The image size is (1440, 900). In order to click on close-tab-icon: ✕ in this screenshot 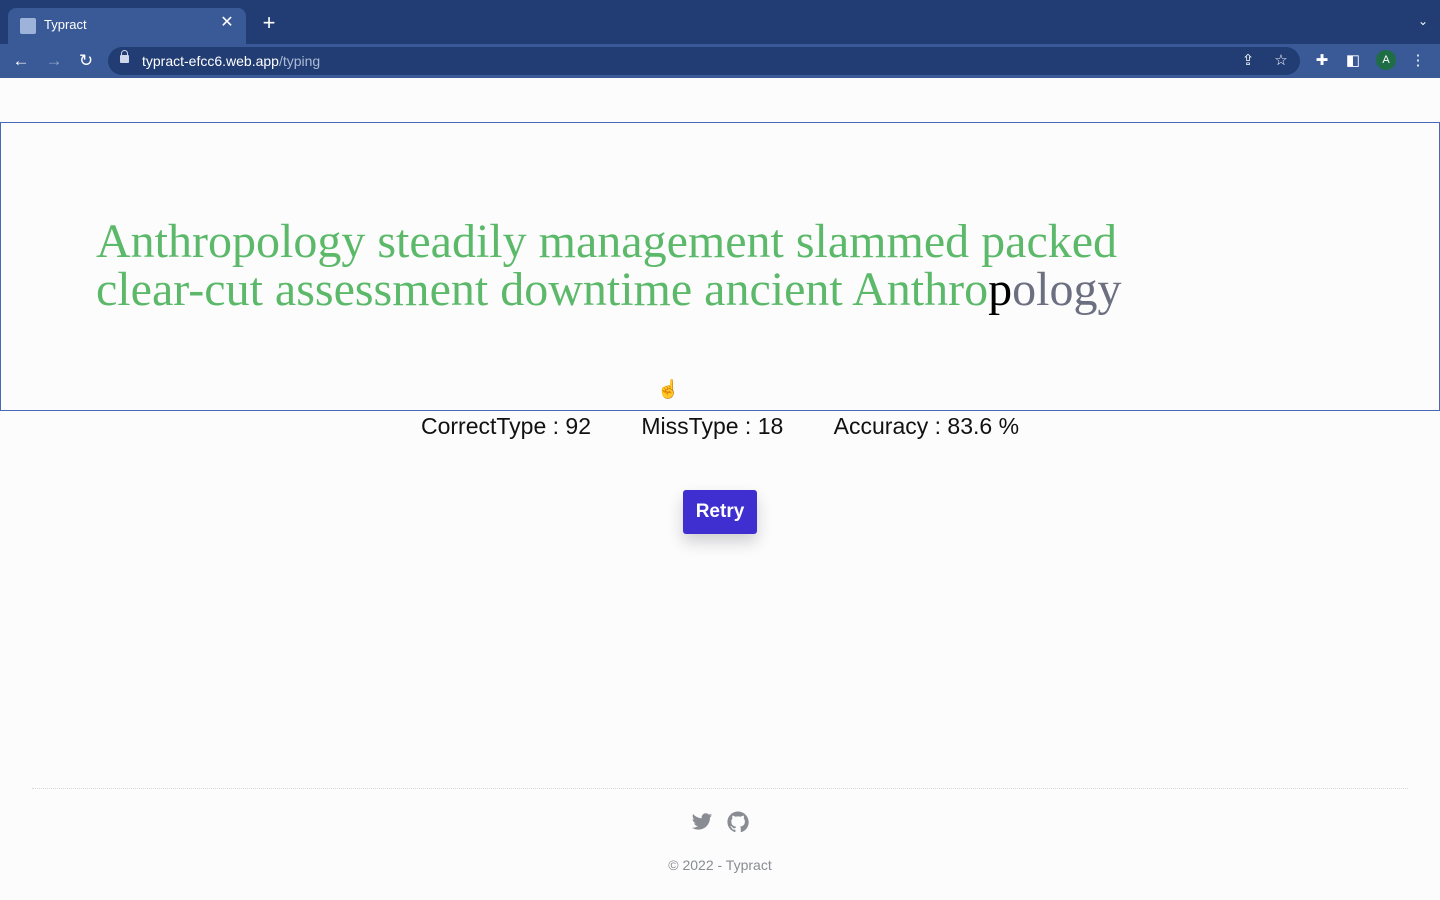, I will do `click(227, 23)`.